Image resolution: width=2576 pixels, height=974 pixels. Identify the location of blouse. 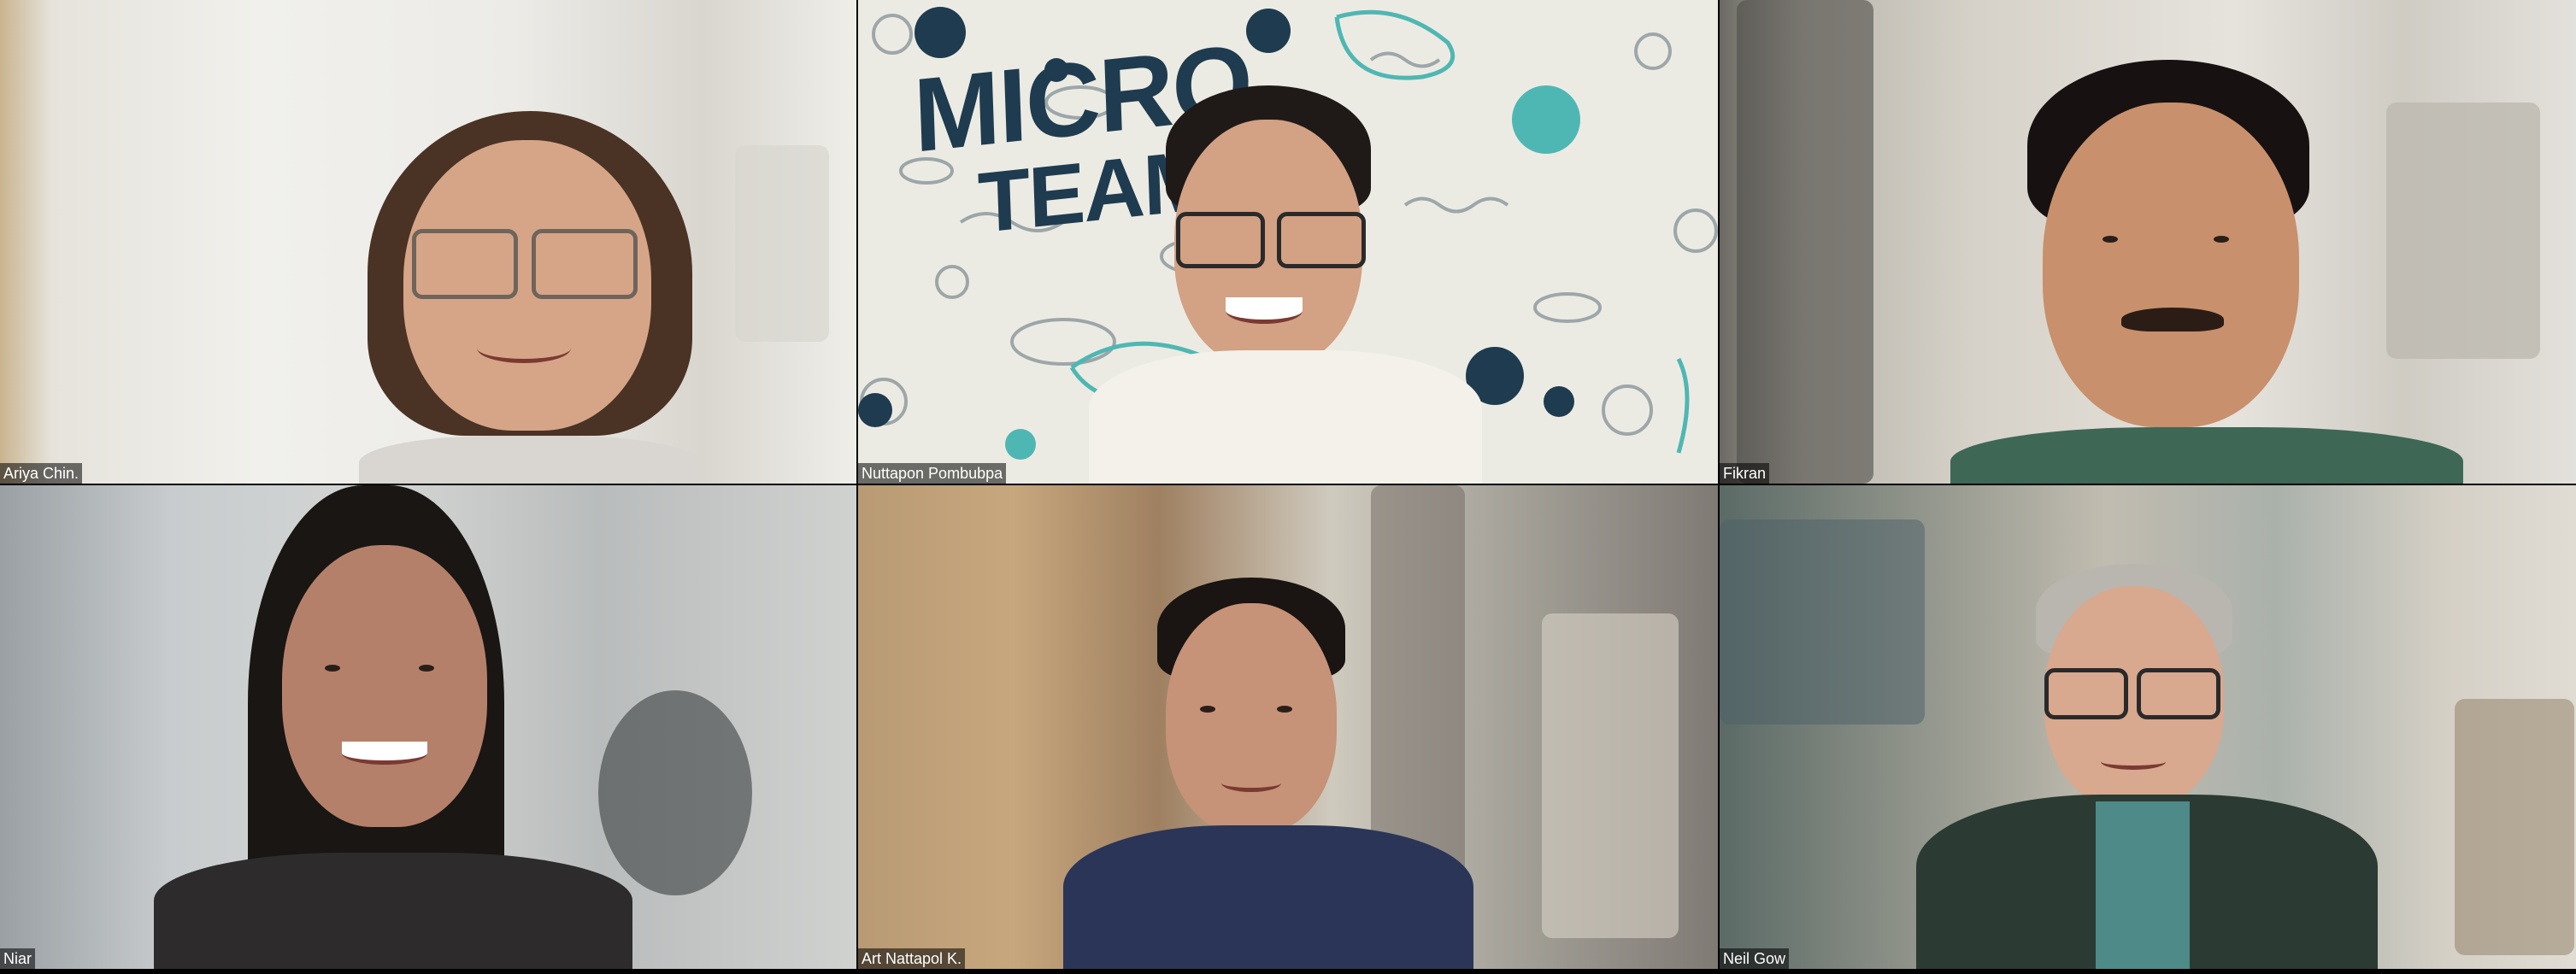
(393, 911).